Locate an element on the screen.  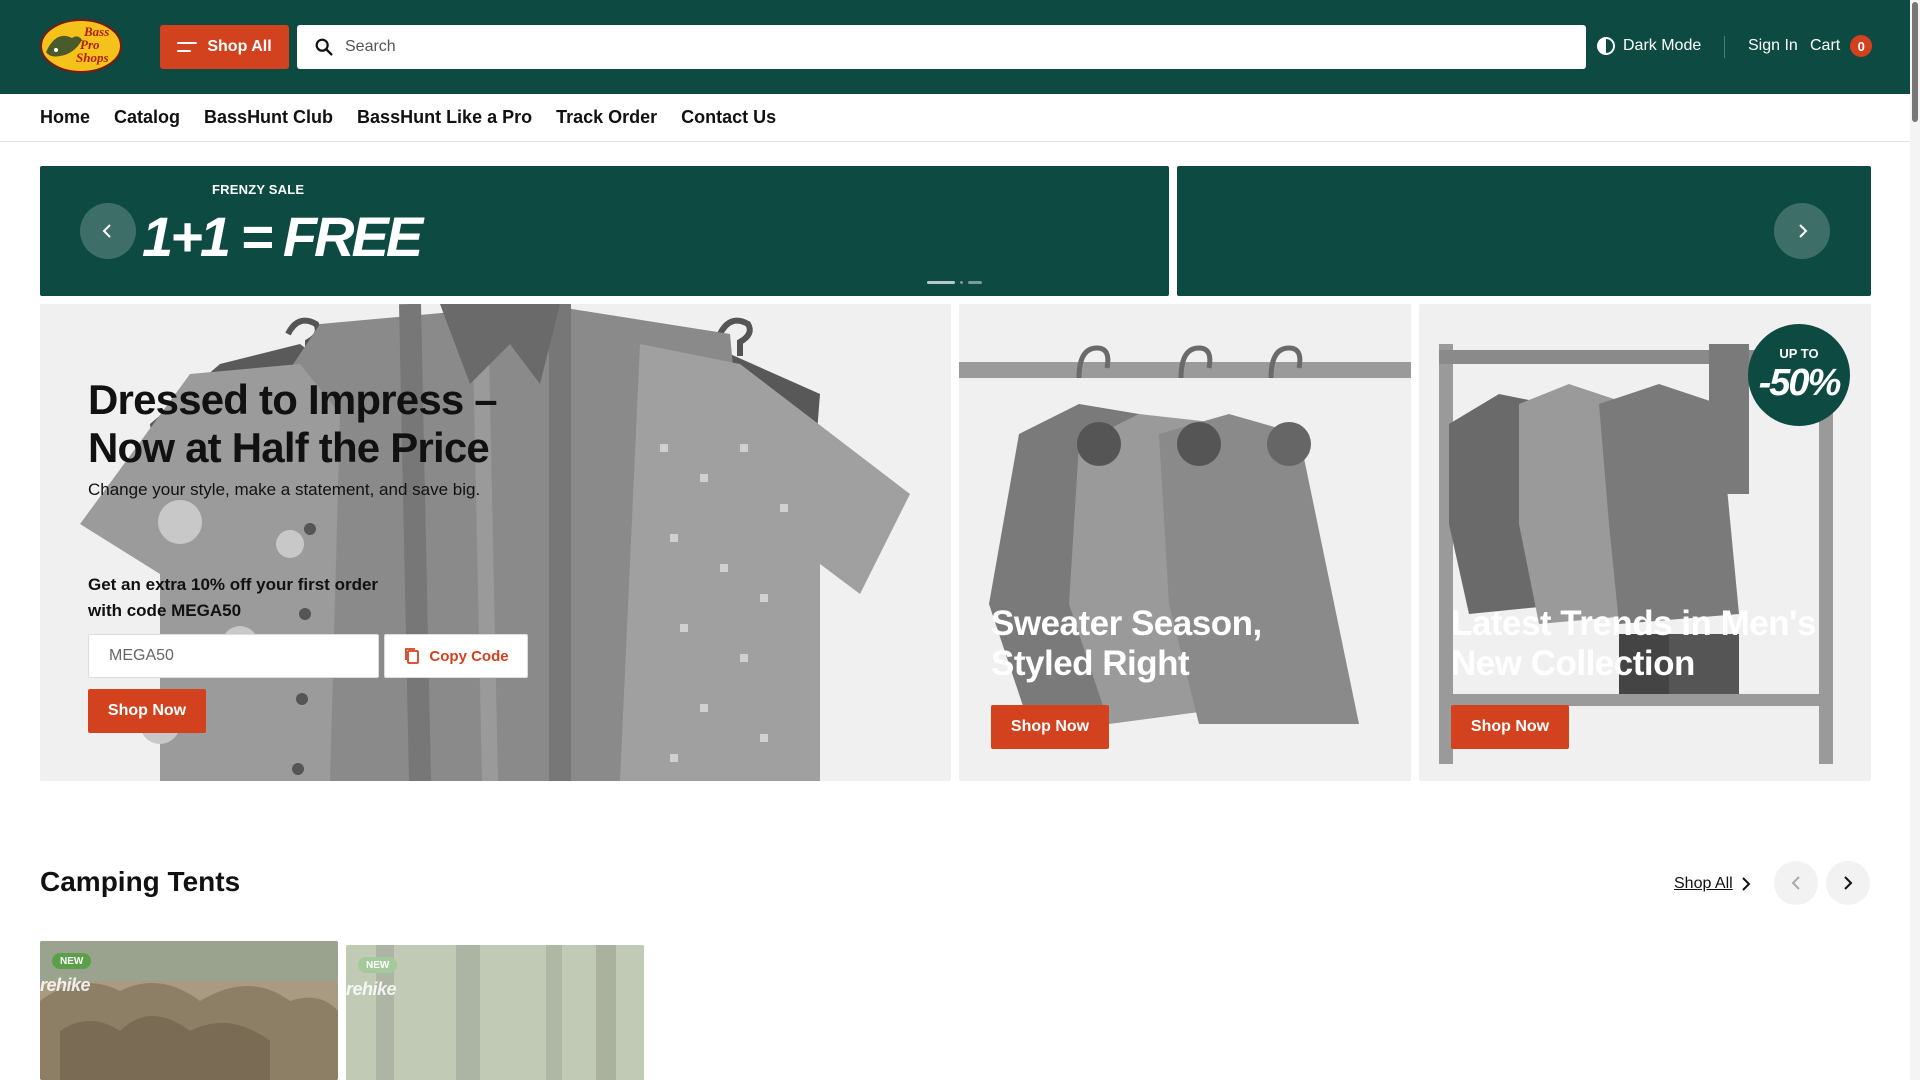
camping-next-button is located at coordinates (1848, 883).